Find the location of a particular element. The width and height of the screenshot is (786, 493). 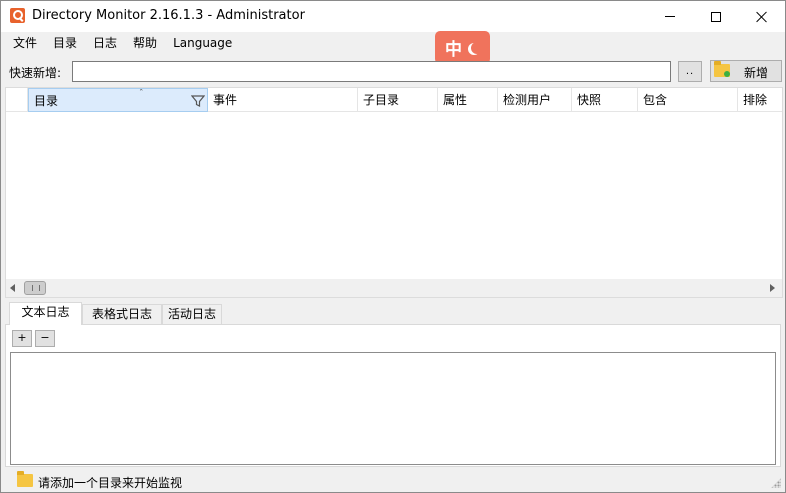

close-icon is located at coordinates (762, 17).